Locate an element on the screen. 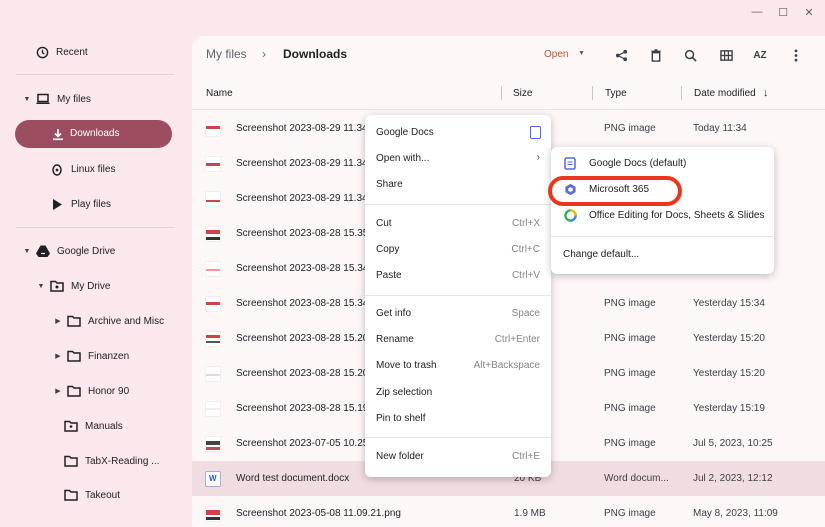 Image resolution: width=825 pixels, height=527 pixels. menu-item-get-info: Get info Space is located at coordinates (458, 314).